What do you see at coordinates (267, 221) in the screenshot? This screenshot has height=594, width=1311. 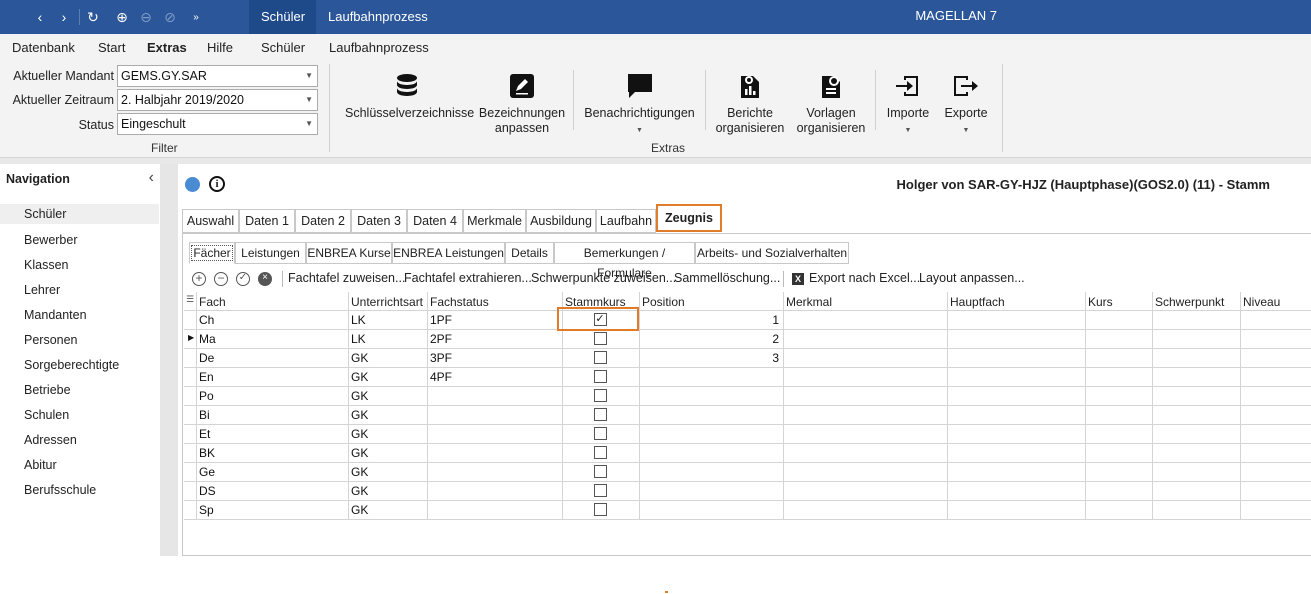 I see `tab-daten-1: Daten 1` at bounding box center [267, 221].